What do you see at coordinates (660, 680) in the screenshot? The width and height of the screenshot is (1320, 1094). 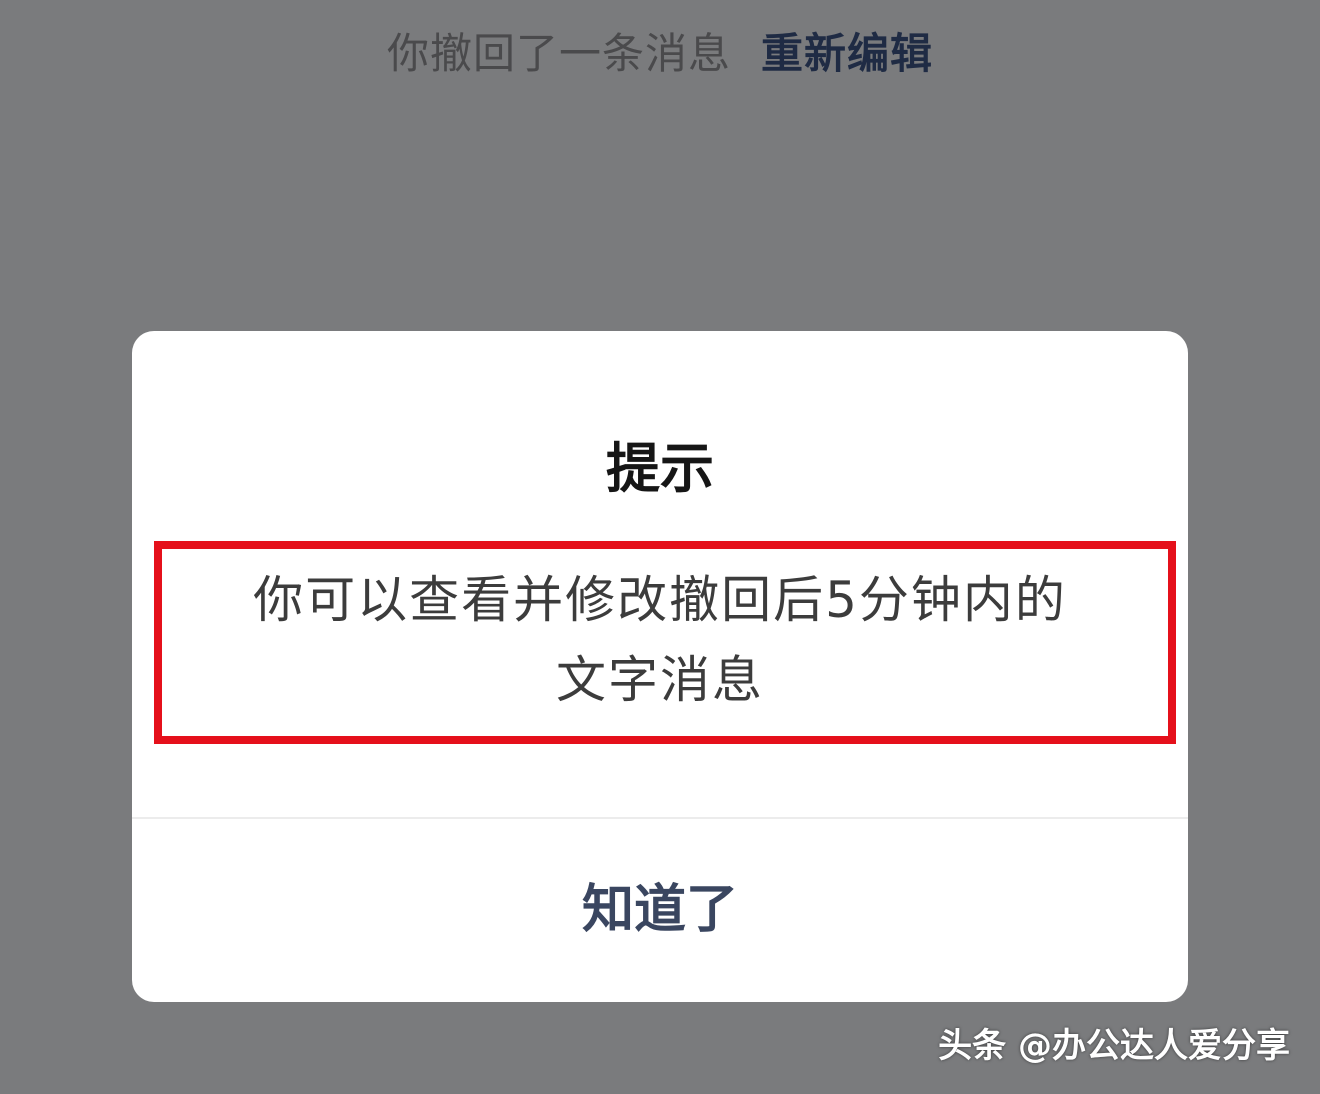 I see `dialog-message-line-2: 文字消息` at bounding box center [660, 680].